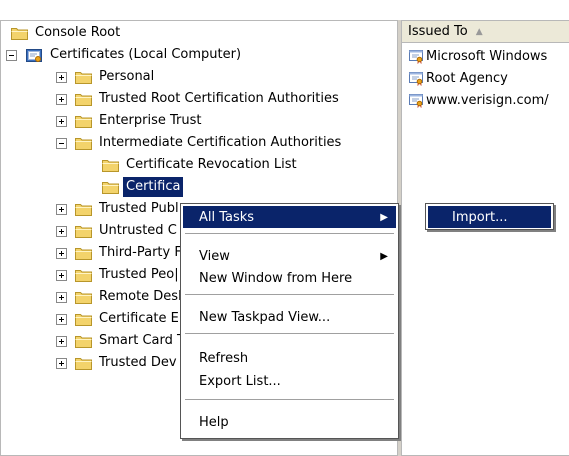 Image resolution: width=569 pixels, height=456 pixels. I want to click on tree-node-label: Personal, so click(127, 76).